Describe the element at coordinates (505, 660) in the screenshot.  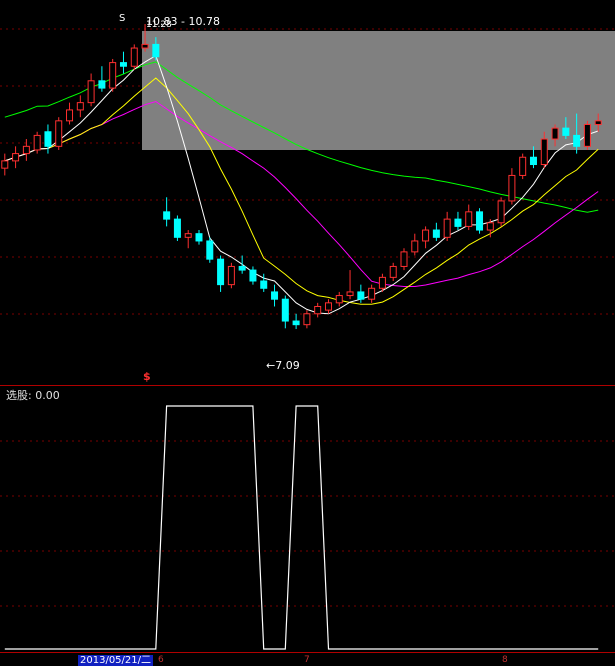
I see `axis-tick-8: 8` at that location.